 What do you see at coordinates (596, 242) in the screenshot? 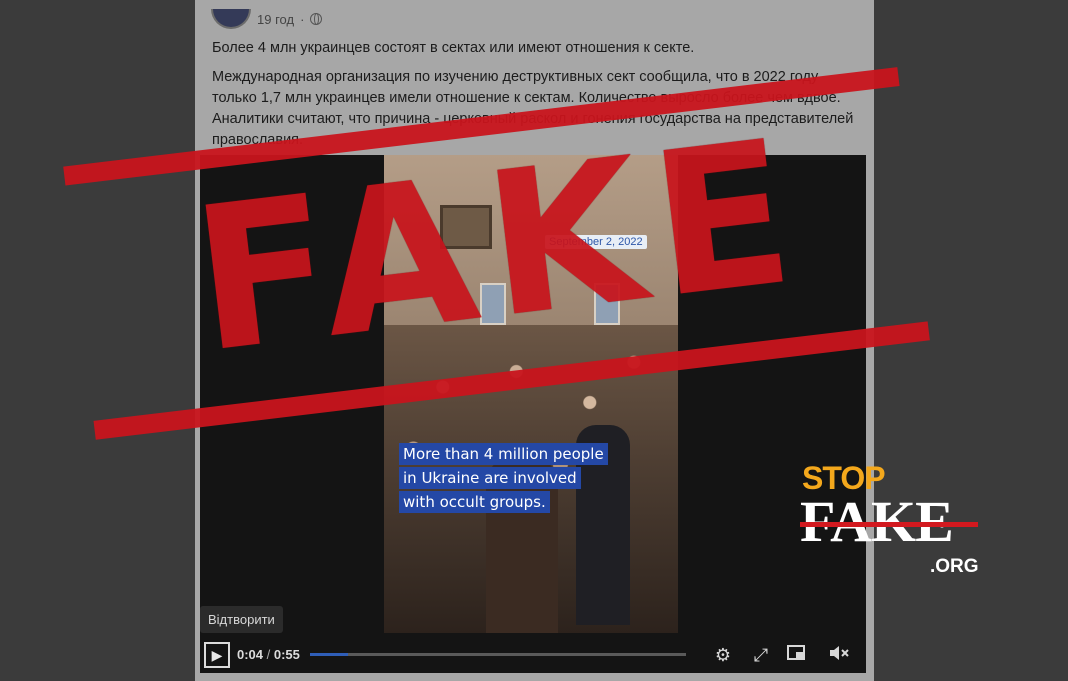
I see `date-badge: September 2, 2022` at bounding box center [596, 242].